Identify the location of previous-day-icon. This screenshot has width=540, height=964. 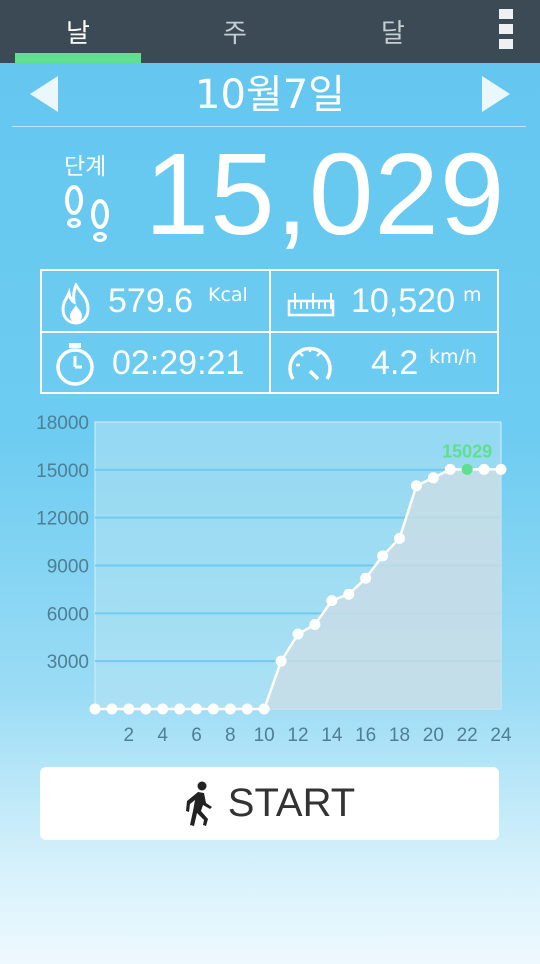
(44, 94).